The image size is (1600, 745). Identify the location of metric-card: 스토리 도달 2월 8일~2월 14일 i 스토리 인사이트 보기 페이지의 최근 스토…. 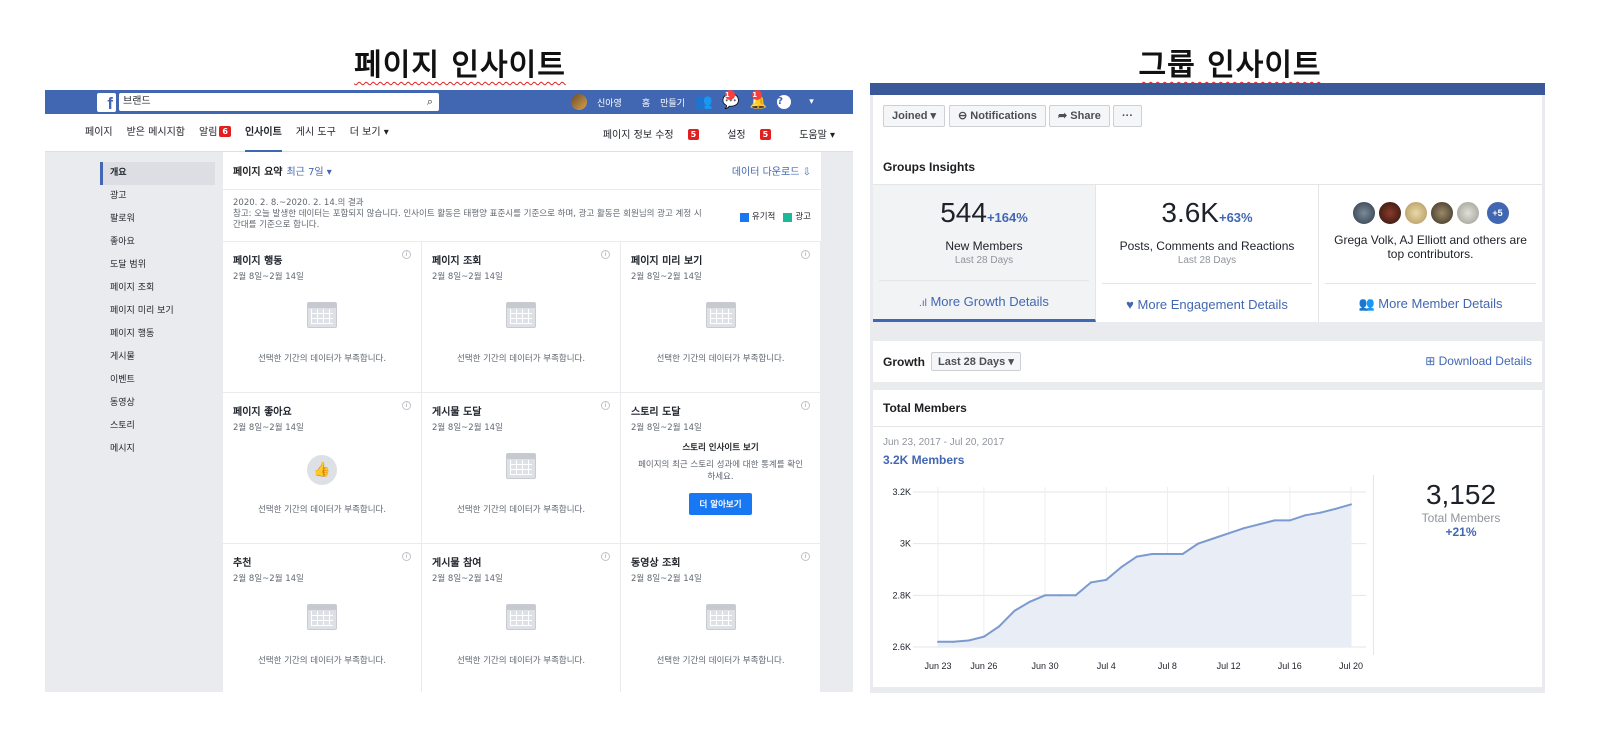
(721, 468).